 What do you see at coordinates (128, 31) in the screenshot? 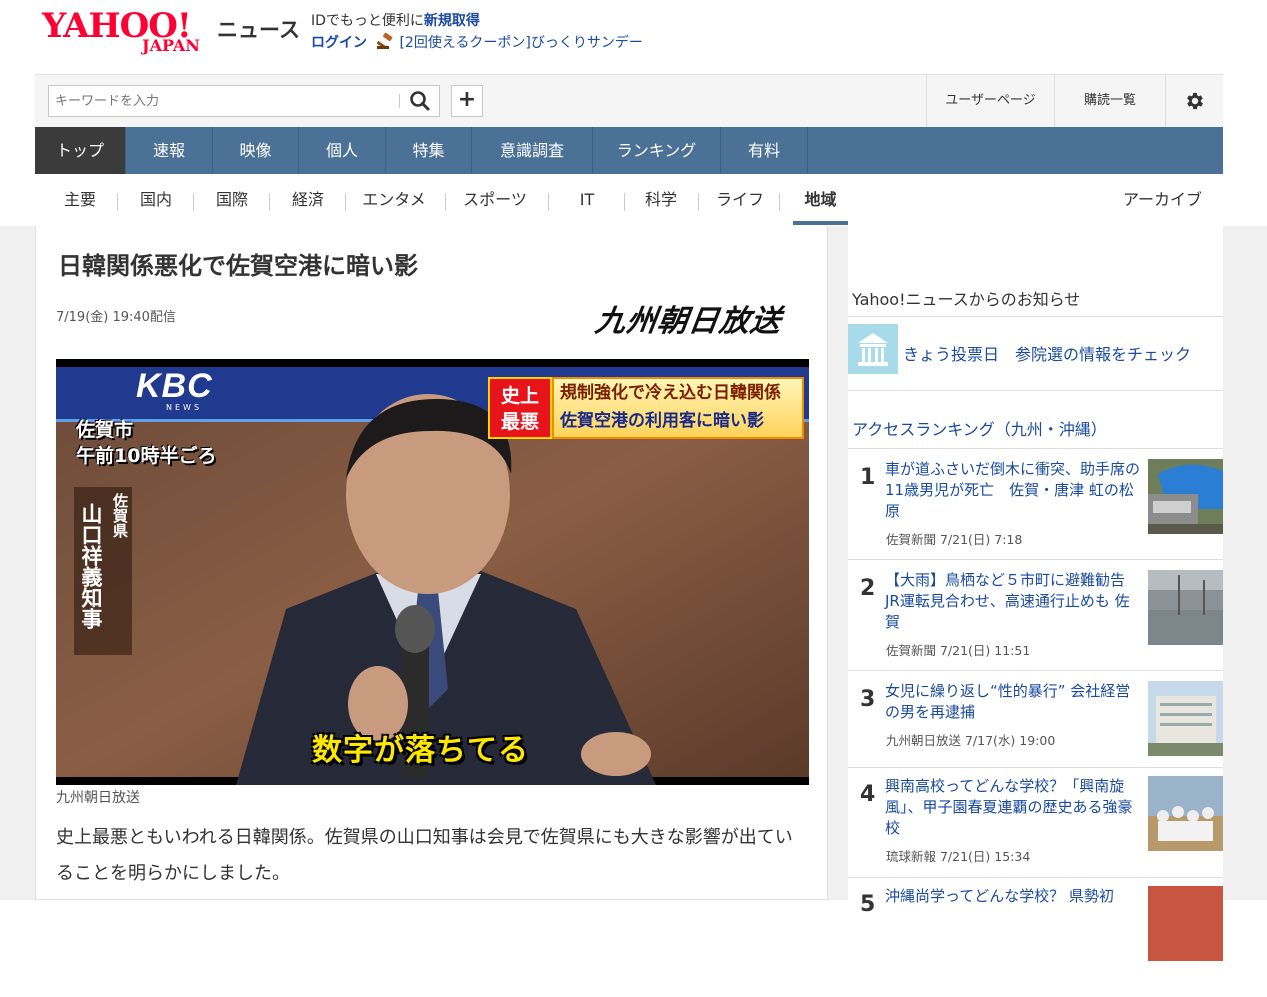
I see `yahoo-japan-logo: YAHOO! JAPAN` at bounding box center [128, 31].